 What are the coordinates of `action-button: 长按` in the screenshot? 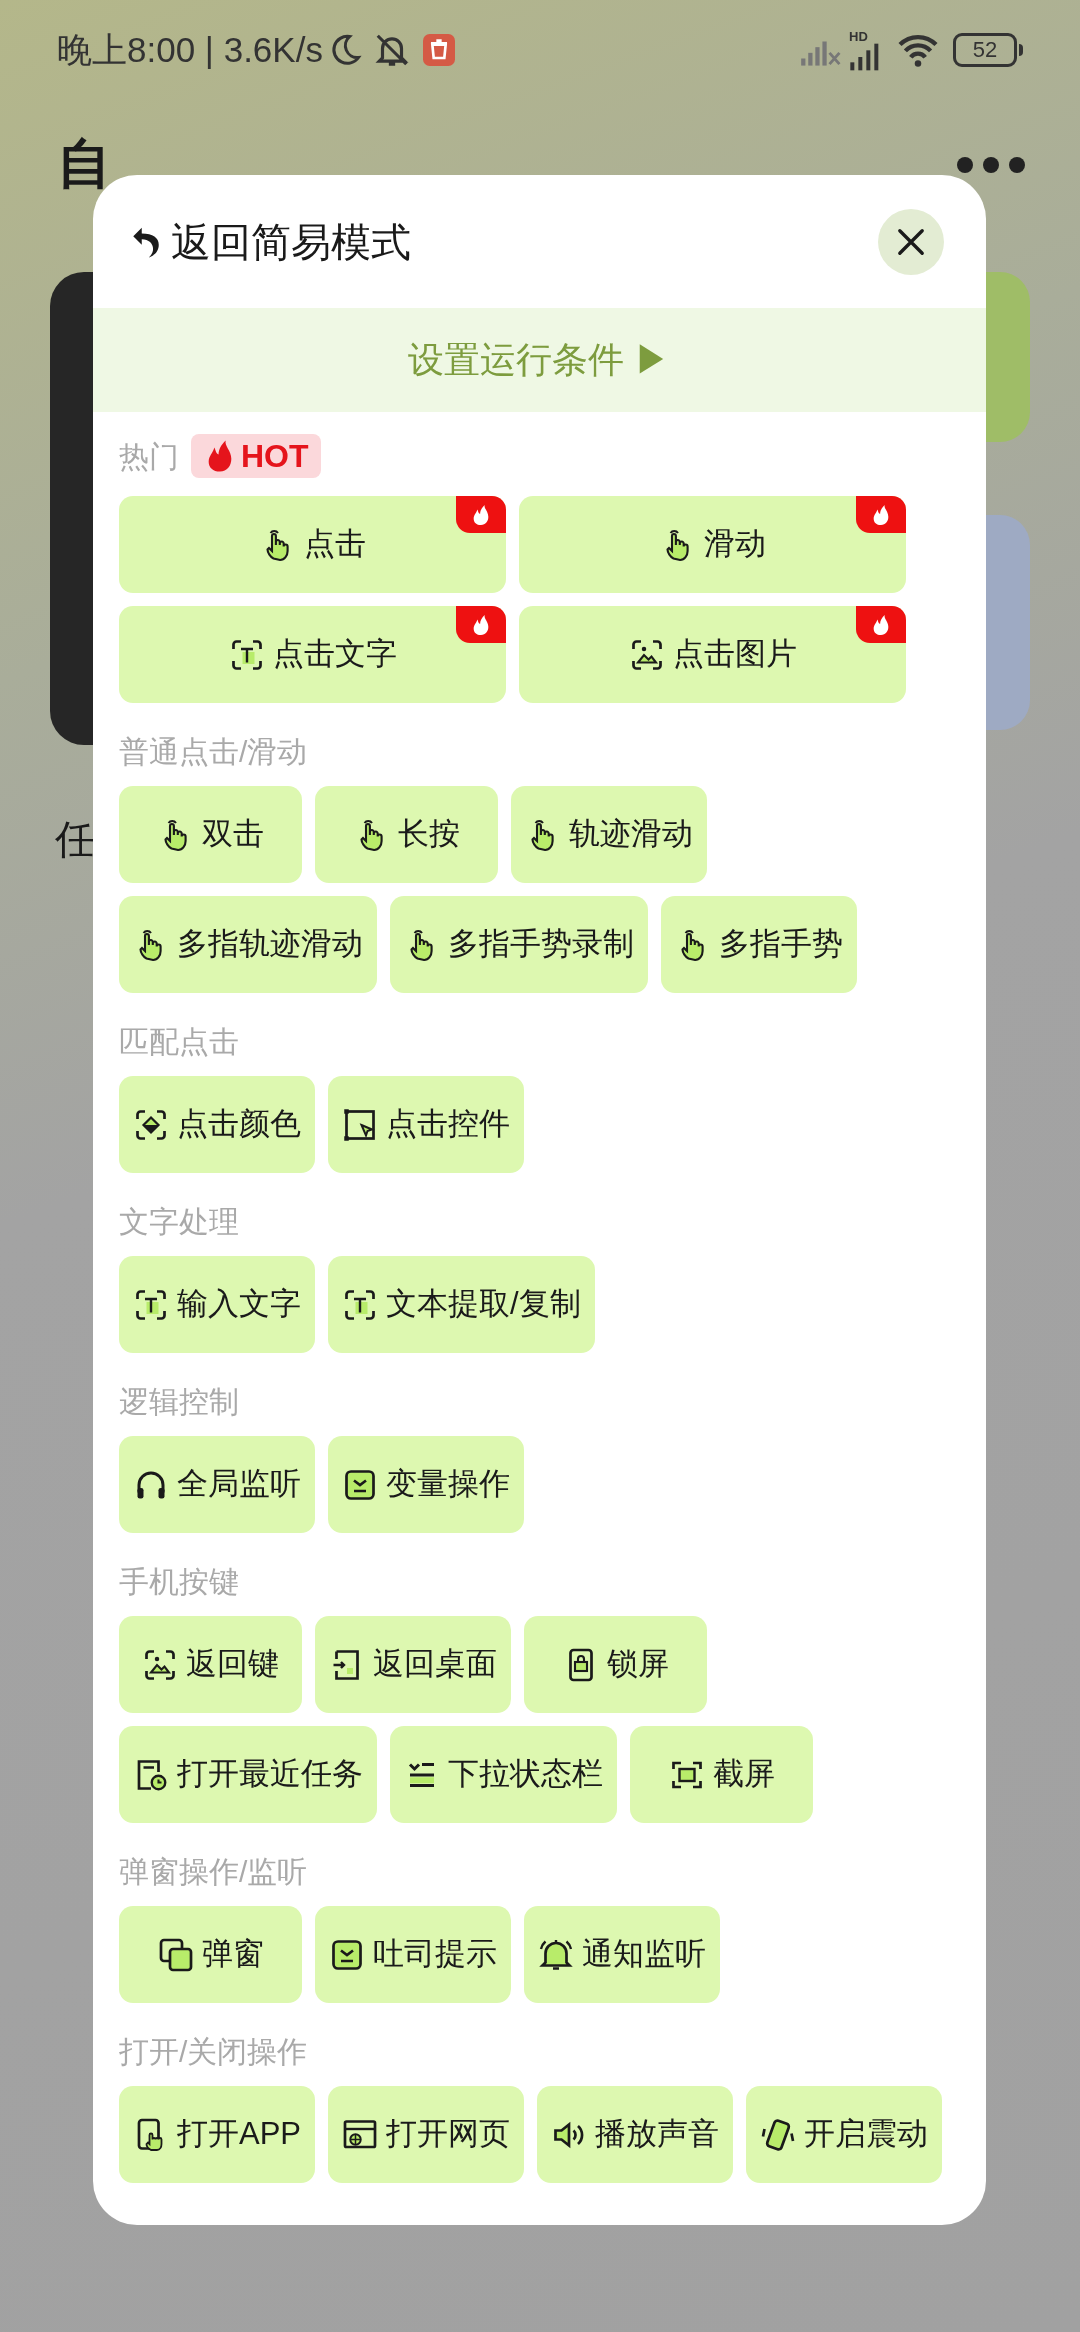 It's located at (406, 834).